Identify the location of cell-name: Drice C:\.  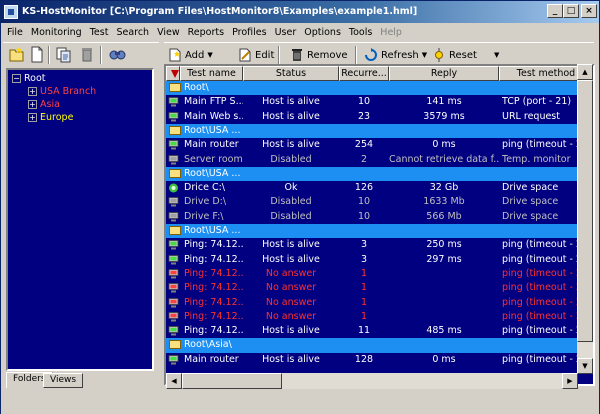
(204, 188).